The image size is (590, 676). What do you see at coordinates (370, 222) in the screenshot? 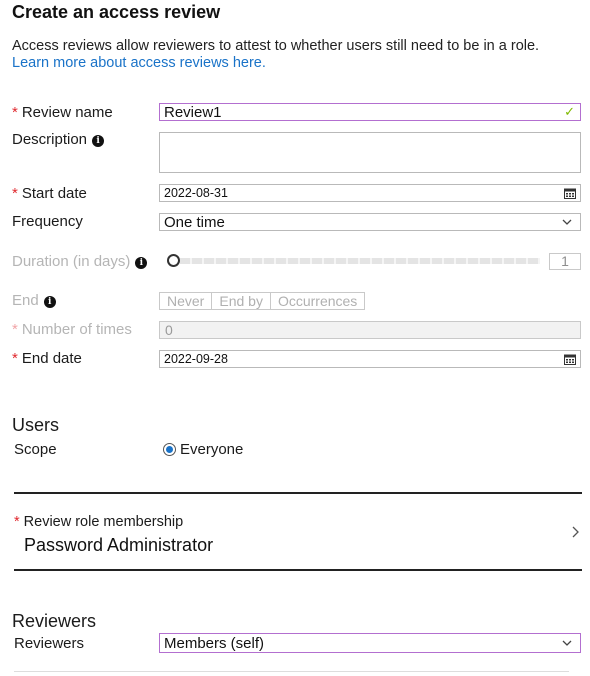
I see `frequency-select: One time` at bounding box center [370, 222].